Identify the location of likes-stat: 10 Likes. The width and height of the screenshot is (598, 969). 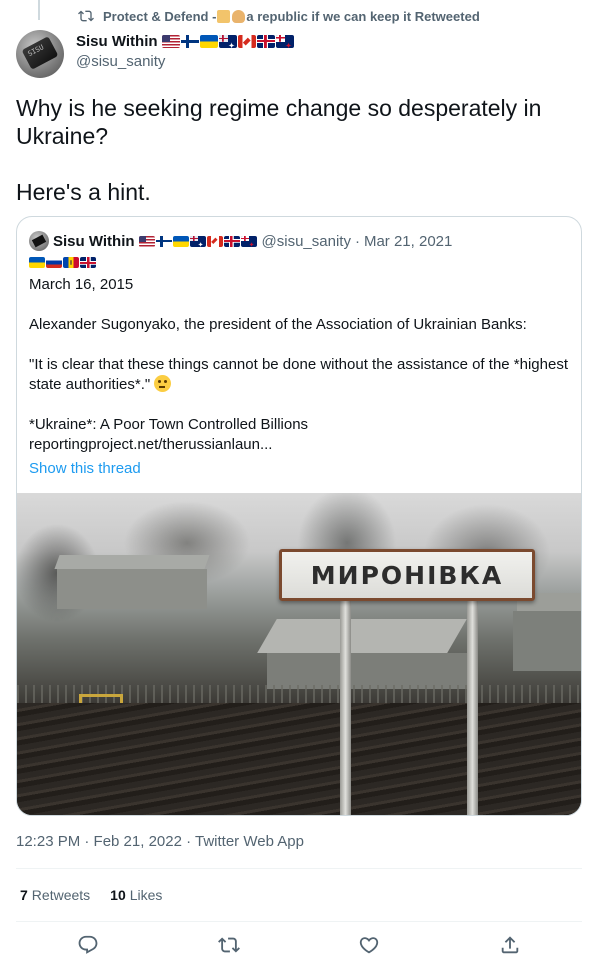
(136, 895).